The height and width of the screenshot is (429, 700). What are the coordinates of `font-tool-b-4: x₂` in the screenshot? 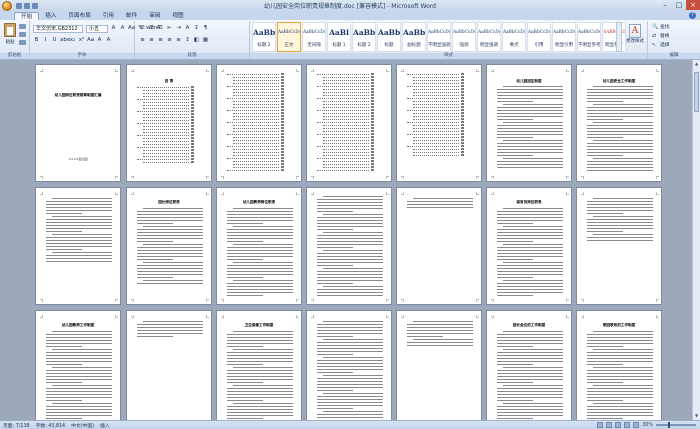 It's located at (72, 40).